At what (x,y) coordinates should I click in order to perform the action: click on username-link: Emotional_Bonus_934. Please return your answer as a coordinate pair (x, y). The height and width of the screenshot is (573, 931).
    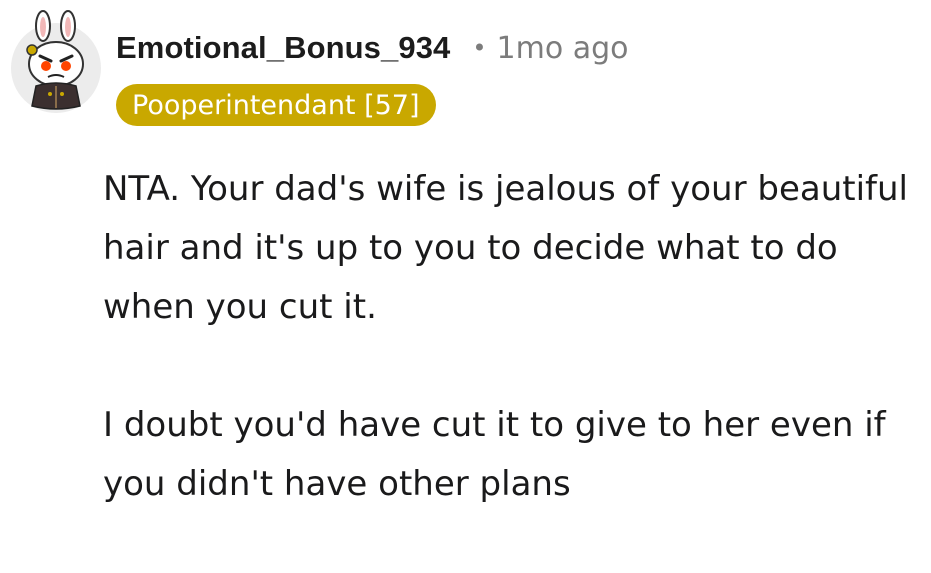
    Looking at the image, I should click on (283, 48).